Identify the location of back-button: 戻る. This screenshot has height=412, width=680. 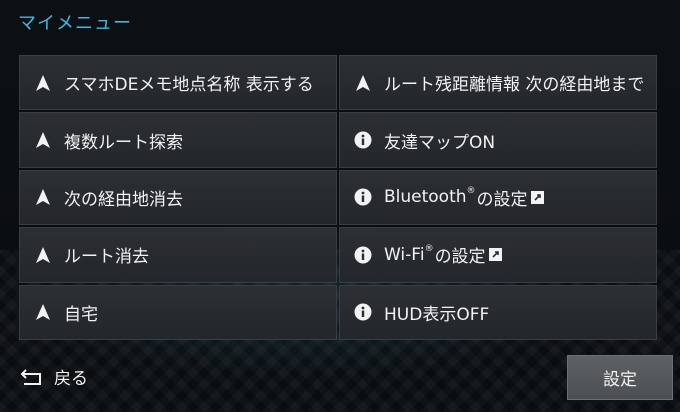
(54, 376).